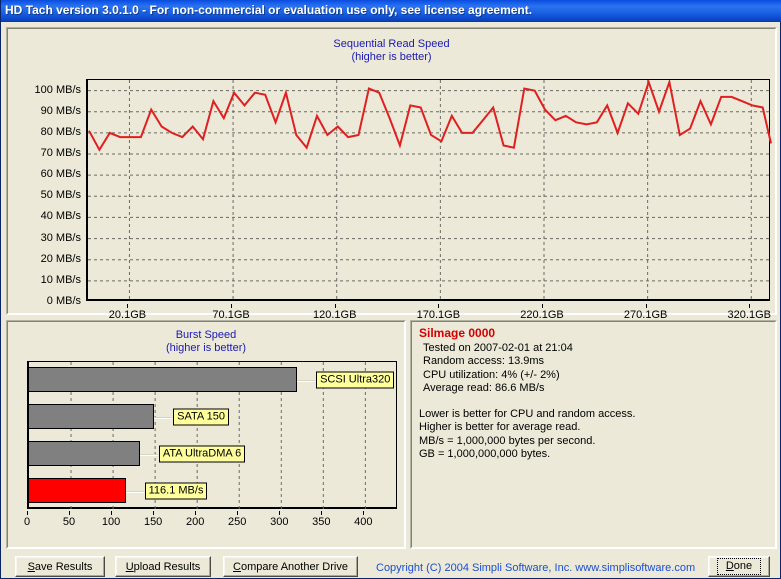 This screenshot has width=781, height=579. Describe the element at coordinates (60, 195) in the screenshot. I see `sequential-y-tick-label: 50 MB/s` at that location.